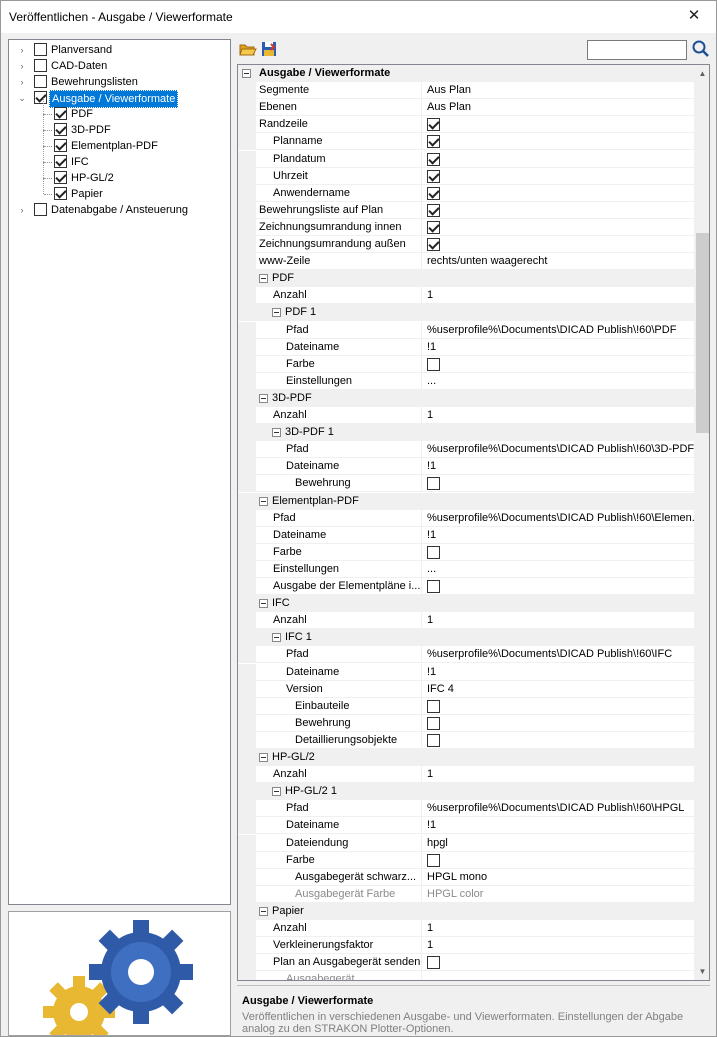  Describe the element at coordinates (466, 73) in the screenshot. I see `property-category: Ausgabe / Viewerformate` at that location.